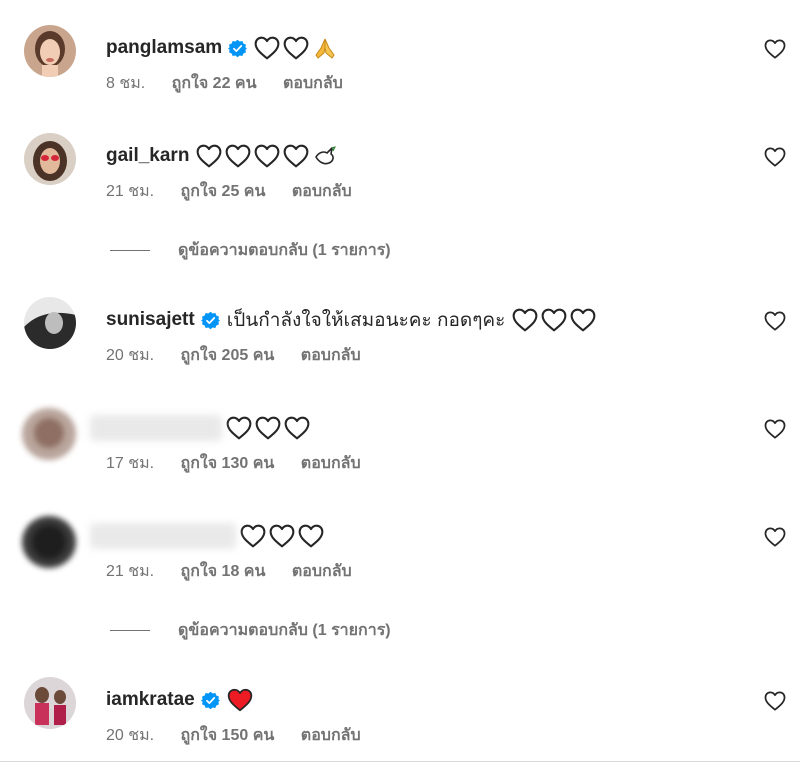 This screenshot has width=800, height=777. I want to click on comment-likes: ถูกใจ 18 คน, so click(223, 571).